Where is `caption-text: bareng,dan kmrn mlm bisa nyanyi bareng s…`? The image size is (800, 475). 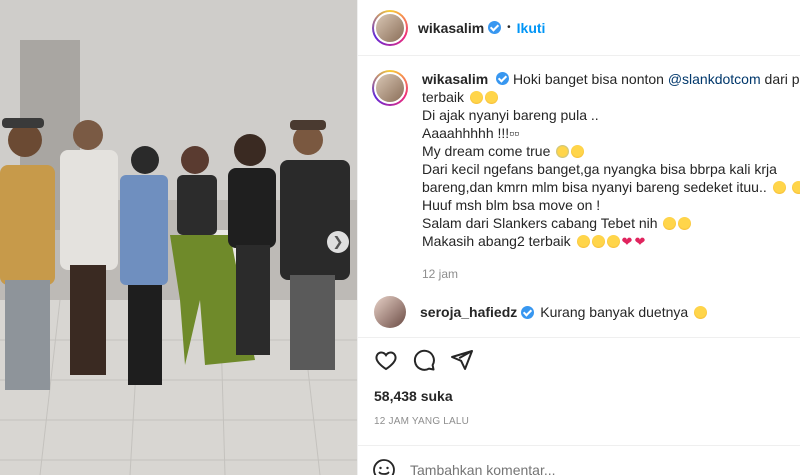 caption-text: bareng,dan kmrn mlm bisa nyanyi bareng s… is located at coordinates (594, 187).